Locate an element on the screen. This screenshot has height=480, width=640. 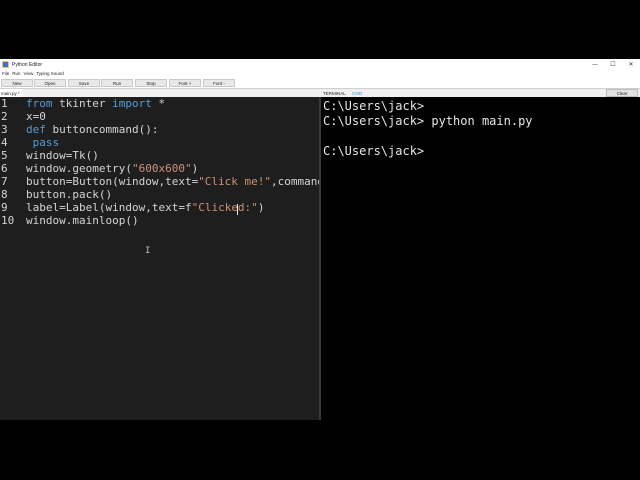
tab-terminal: TERMINAL is located at coordinates (334, 93).